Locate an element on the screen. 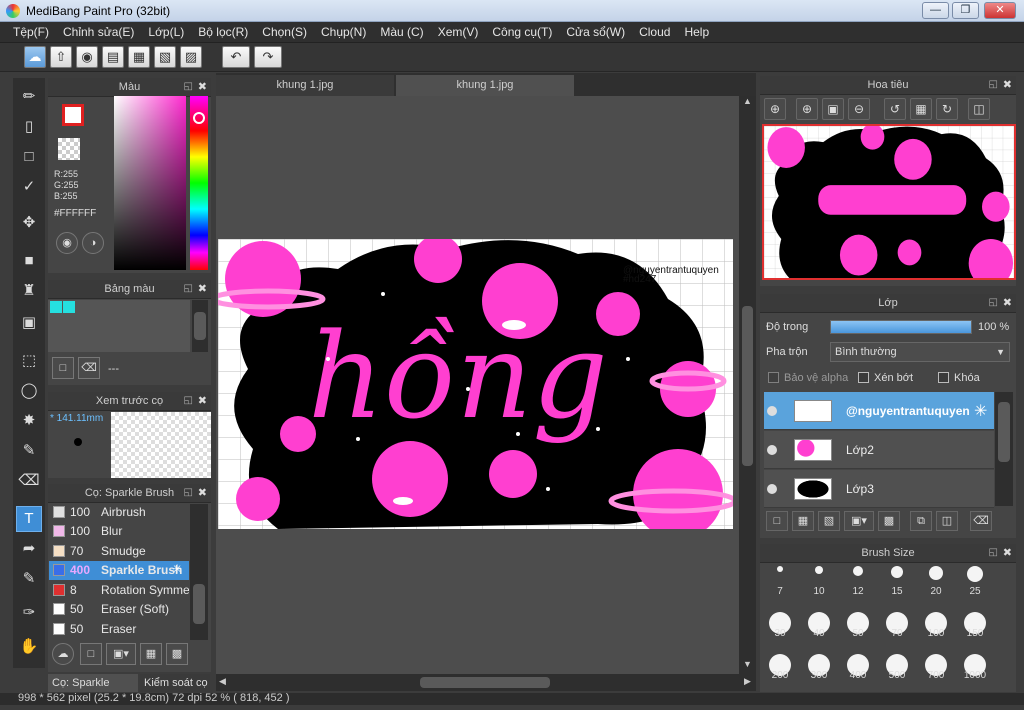 The image size is (1024, 710). close-button: ✕ is located at coordinates (1000, 10).